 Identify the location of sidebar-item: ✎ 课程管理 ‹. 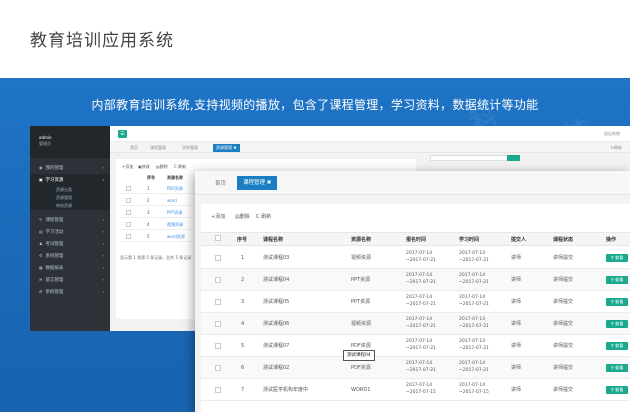
(70, 220).